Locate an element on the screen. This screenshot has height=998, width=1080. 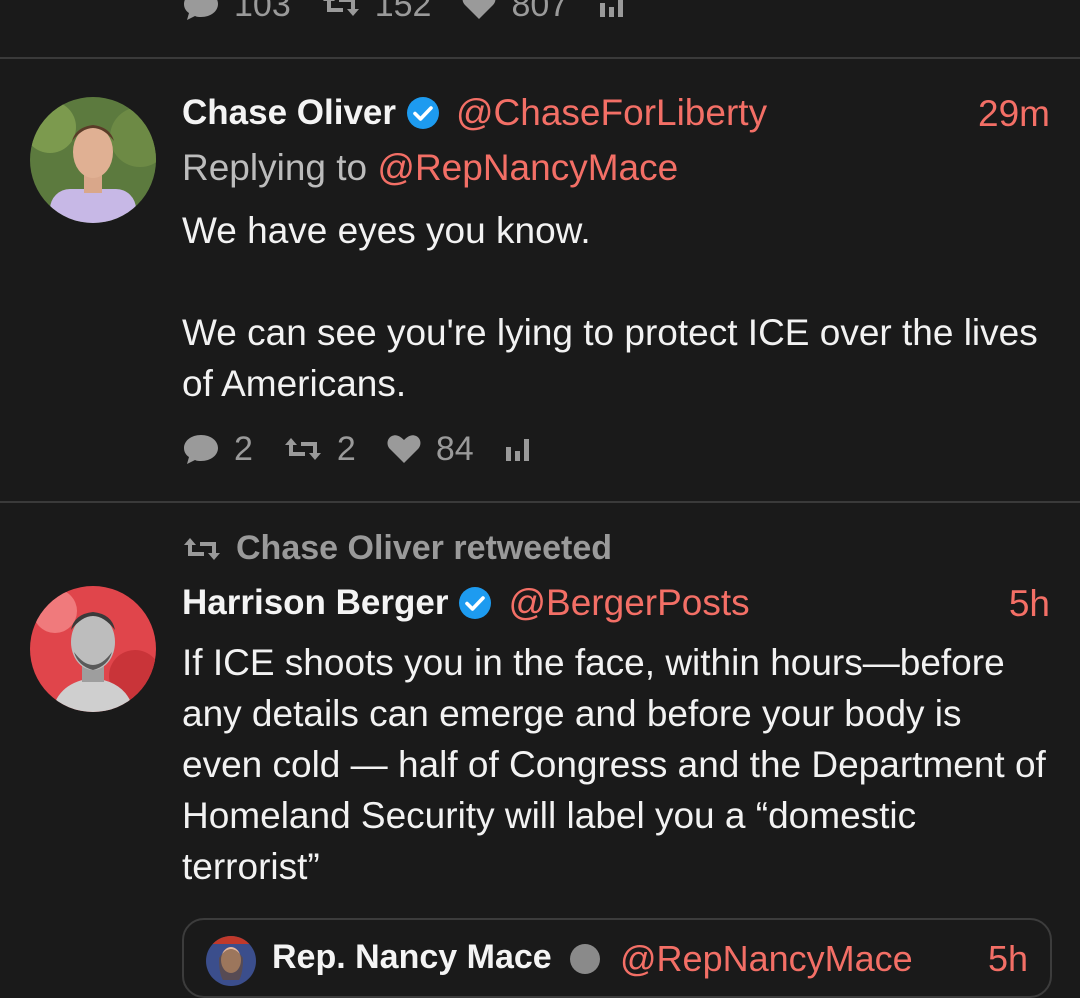
avatar-chase-oliver is located at coordinates (93, 160).